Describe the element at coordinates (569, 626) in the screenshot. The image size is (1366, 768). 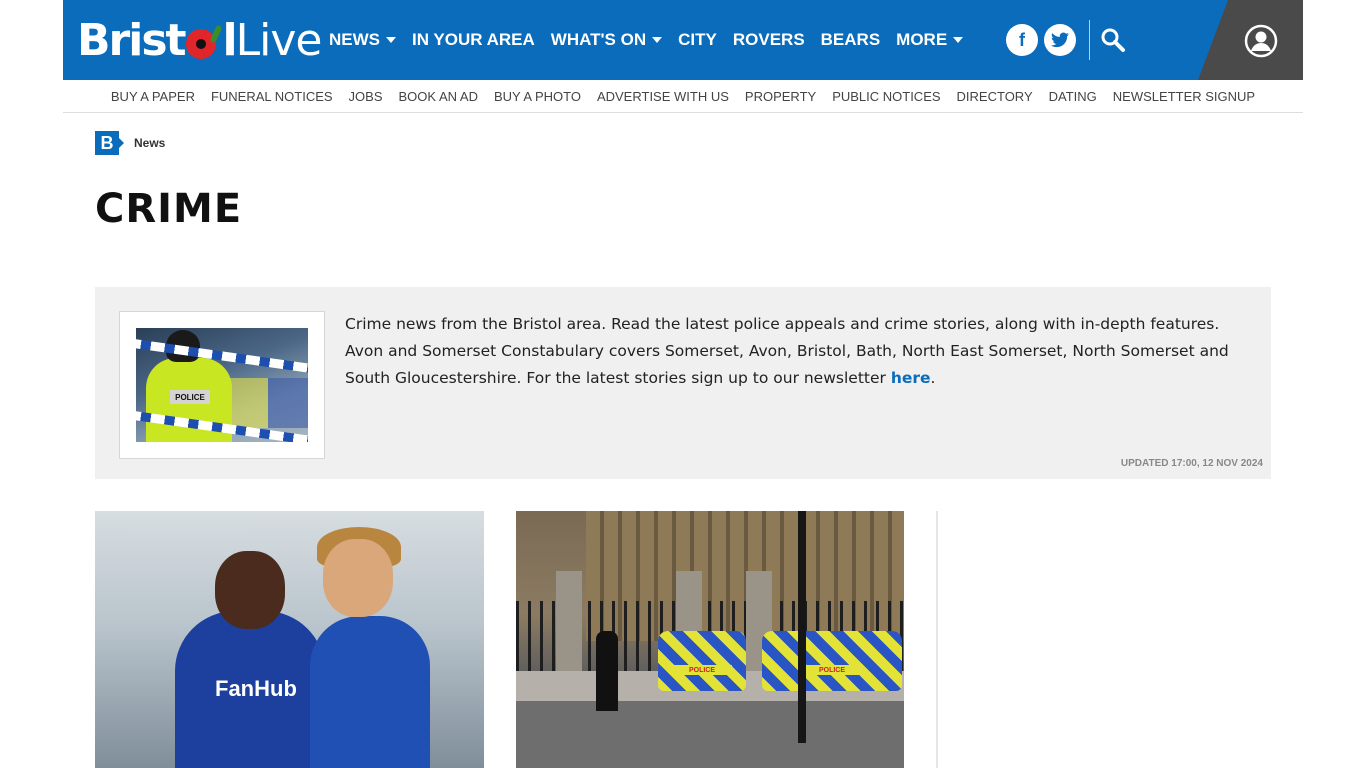
I see `image-pillar` at that location.